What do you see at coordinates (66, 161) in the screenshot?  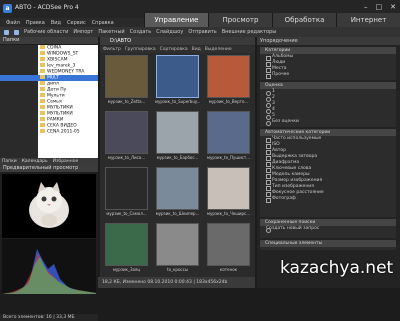 I see `tab-favorites: Избранное` at bounding box center [66, 161].